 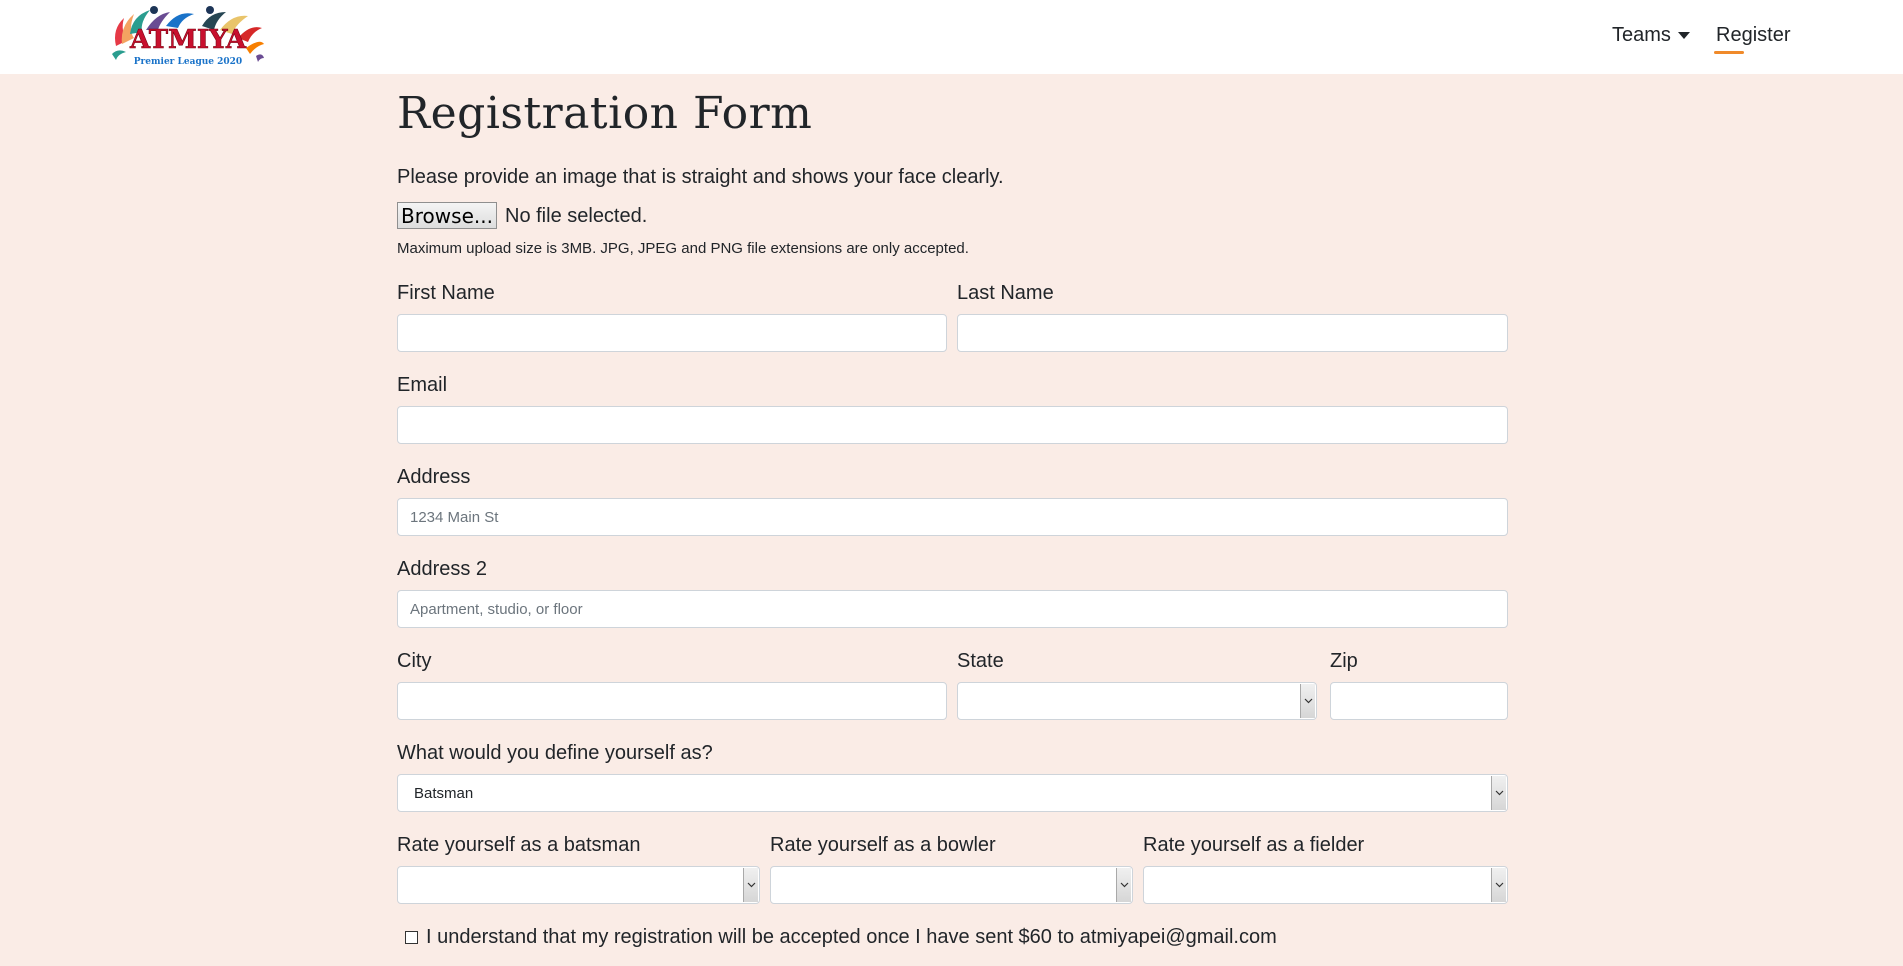 What do you see at coordinates (1137, 701) in the screenshot?
I see `state-select` at bounding box center [1137, 701].